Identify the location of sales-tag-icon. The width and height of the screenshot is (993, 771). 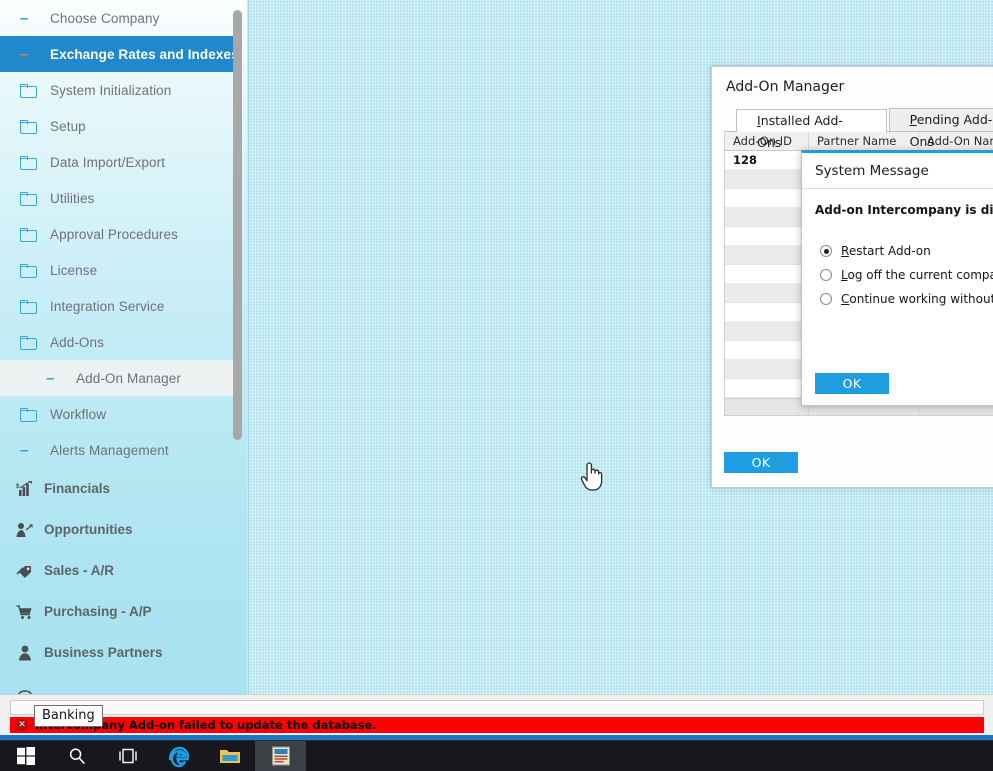
(25, 571).